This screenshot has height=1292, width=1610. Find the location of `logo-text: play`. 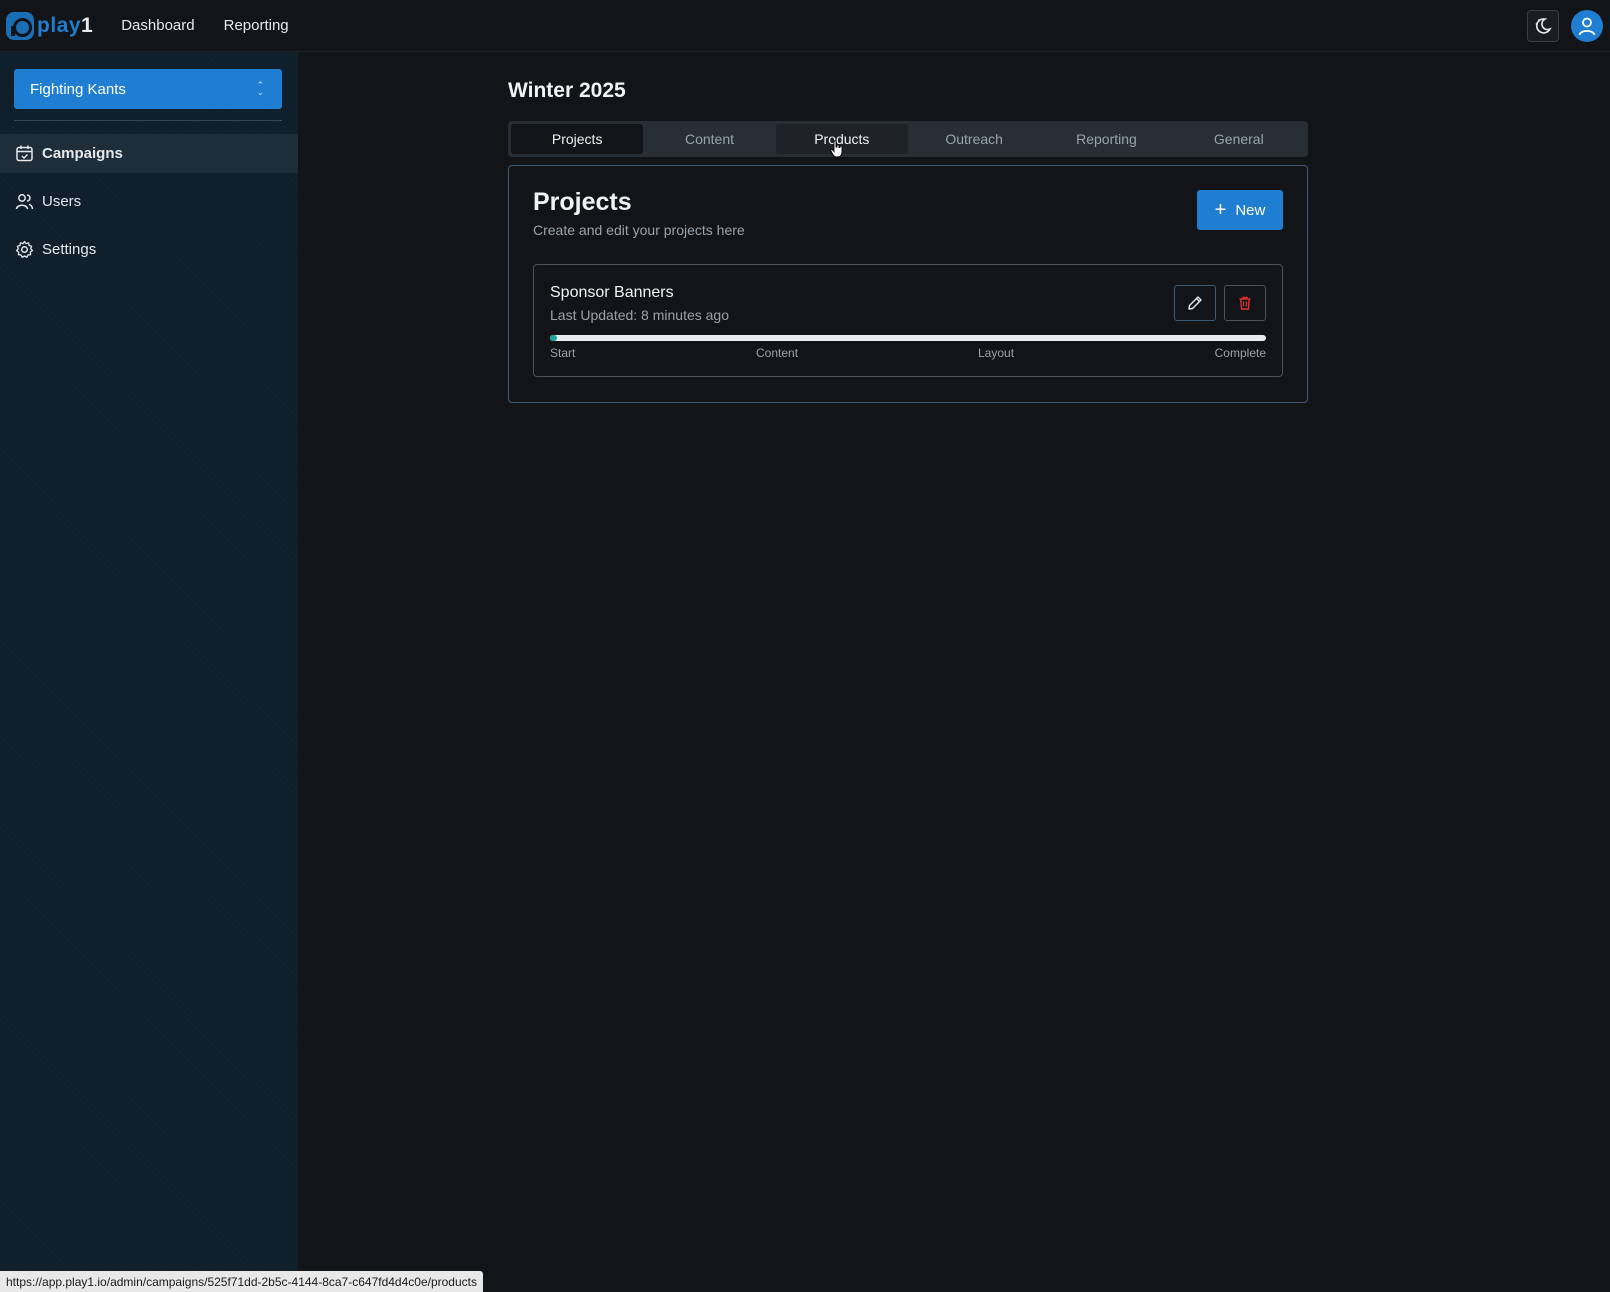

logo-text: play is located at coordinates (59, 25).